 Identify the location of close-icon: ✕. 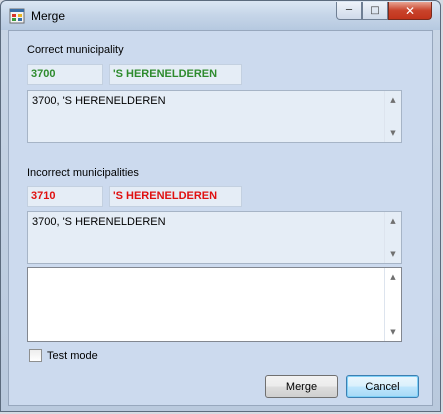
(410, 10).